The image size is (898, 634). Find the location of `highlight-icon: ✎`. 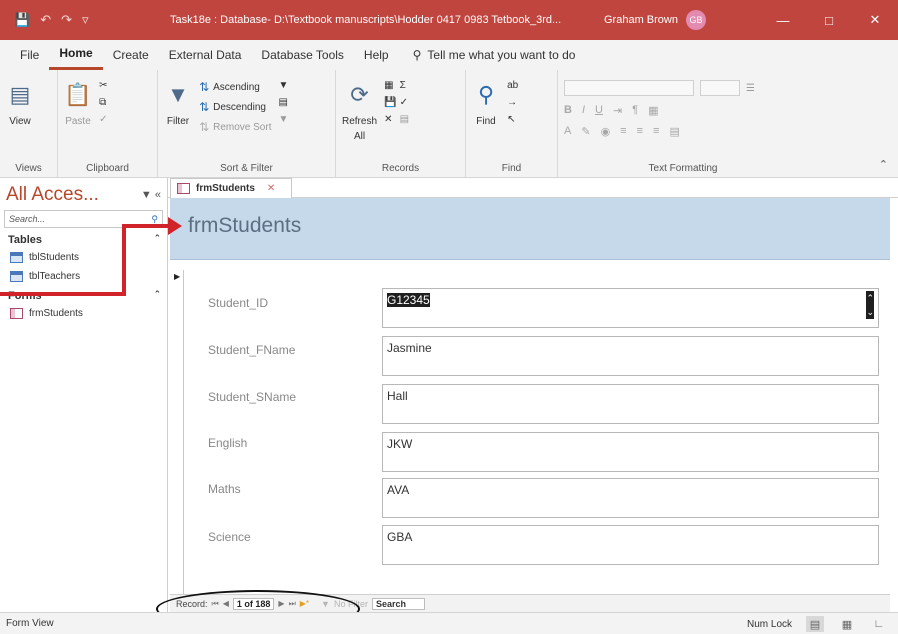

highlight-icon: ✎ is located at coordinates (585, 131).